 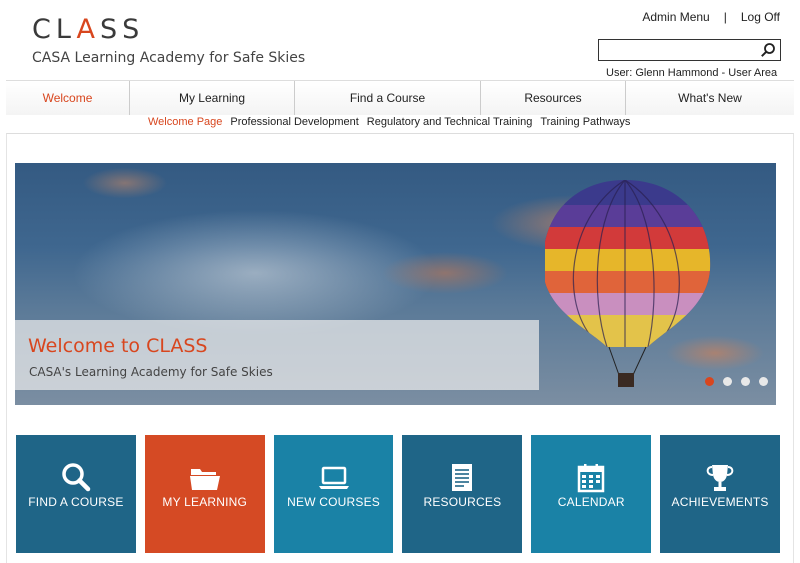 I want to click on achievements-tile: ACHIEVEMENTS, so click(x=720, y=494).